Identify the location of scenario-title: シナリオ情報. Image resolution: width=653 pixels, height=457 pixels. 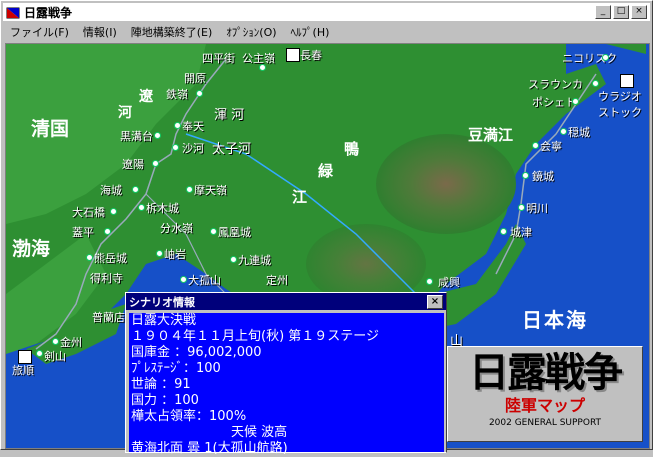
(162, 302).